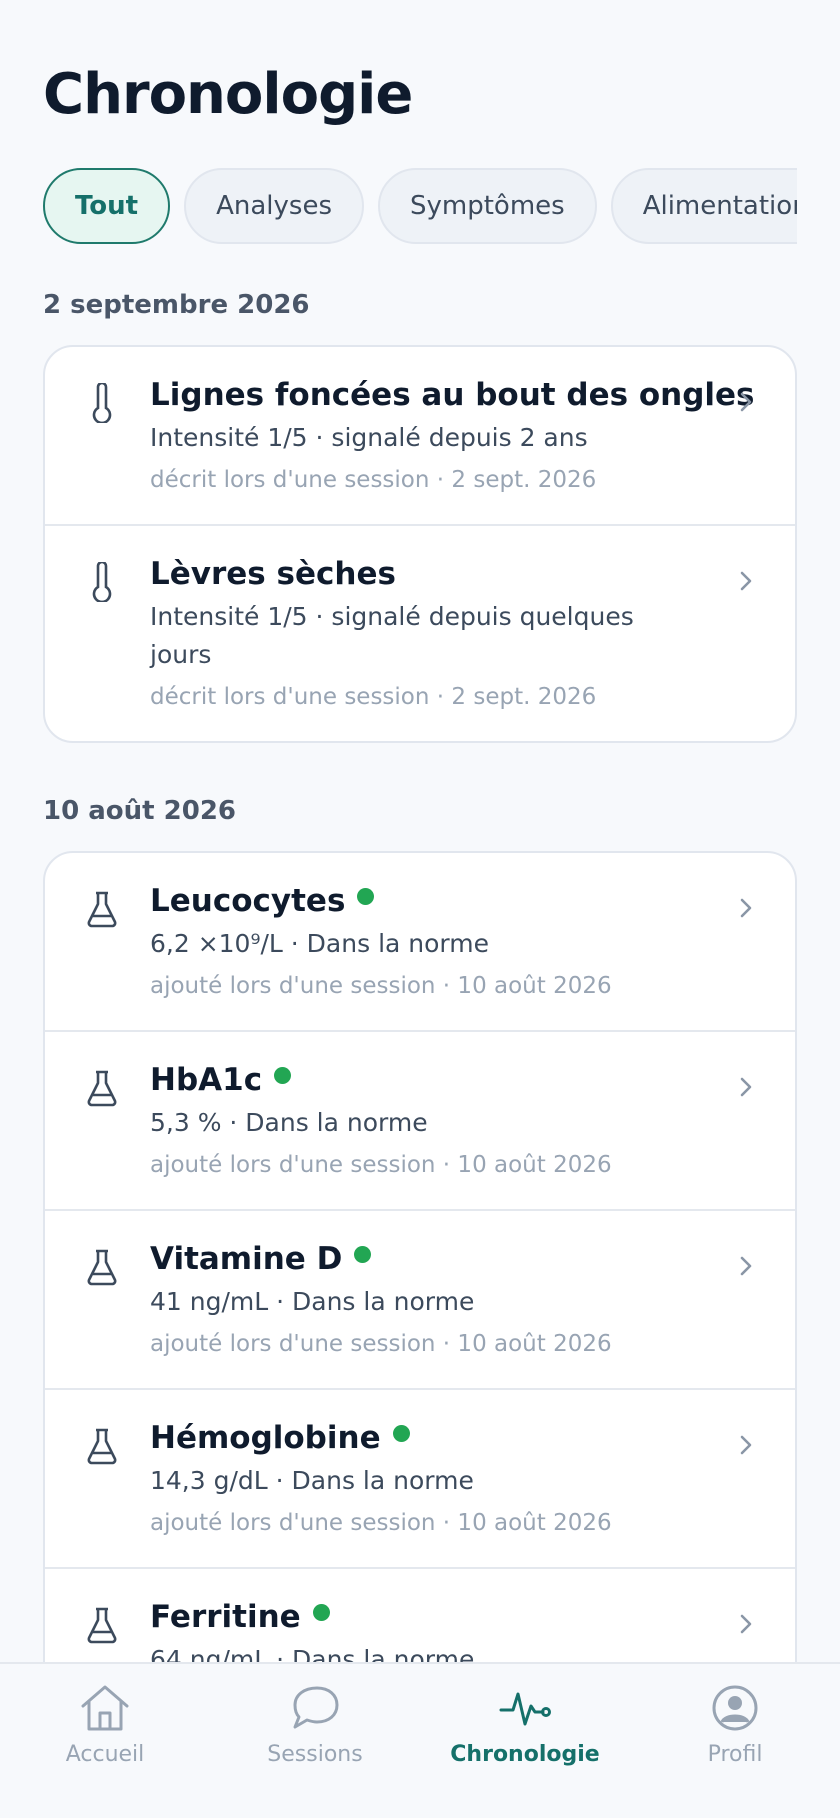 Image resolution: width=840 pixels, height=1818 pixels. What do you see at coordinates (228, 94) in the screenshot?
I see `page-title: Chronologie` at bounding box center [228, 94].